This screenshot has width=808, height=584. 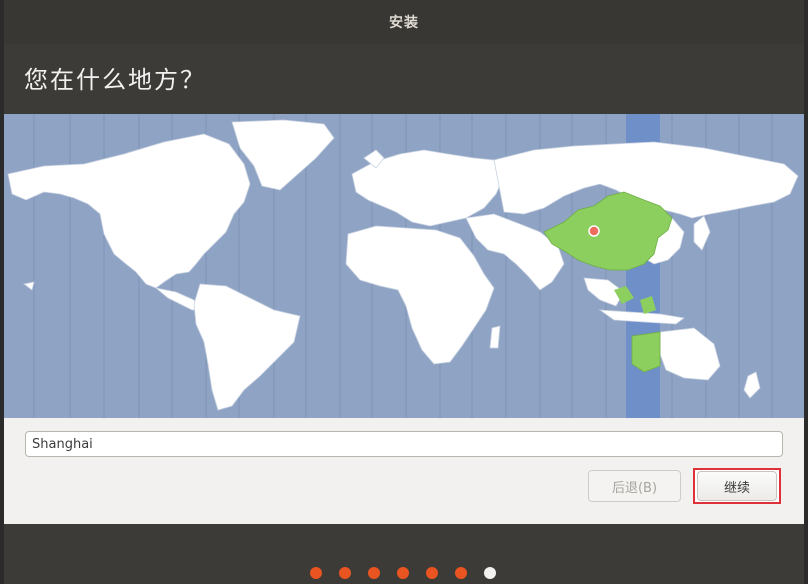 What do you see at coordinates (490, 573) in the screenshot?
I see `progress-dot-current` at bounding box center [490, 573].